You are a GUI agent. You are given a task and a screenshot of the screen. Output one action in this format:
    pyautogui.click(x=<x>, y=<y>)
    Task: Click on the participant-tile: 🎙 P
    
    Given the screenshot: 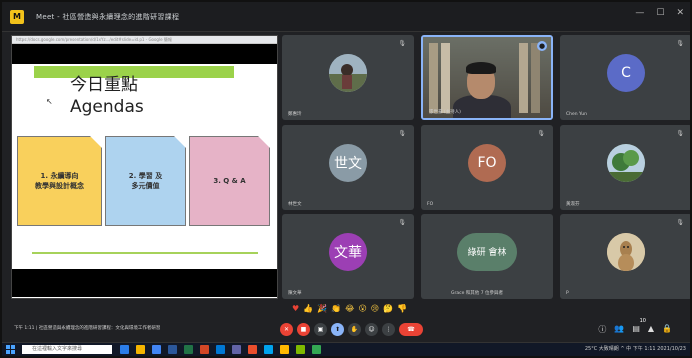 What is the action you would take?
    pyautogui.click(x=625, y=256)
    